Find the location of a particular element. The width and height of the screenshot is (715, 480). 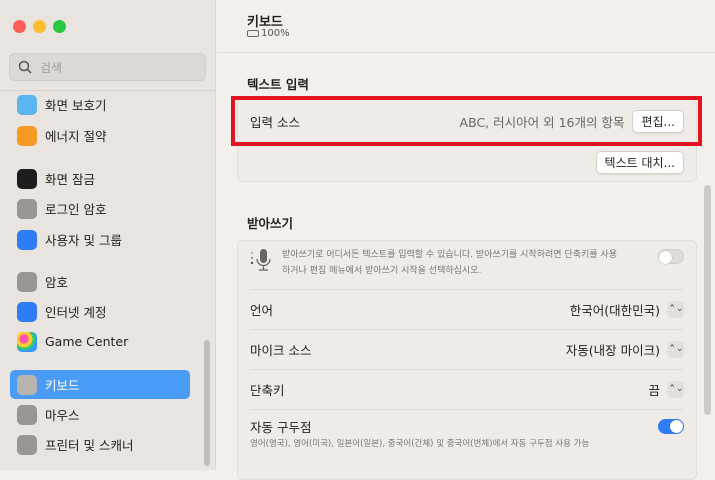

mic-source-select: 자동(내장 마이크) ⌃⌄ is located at coordinates (625, 349).